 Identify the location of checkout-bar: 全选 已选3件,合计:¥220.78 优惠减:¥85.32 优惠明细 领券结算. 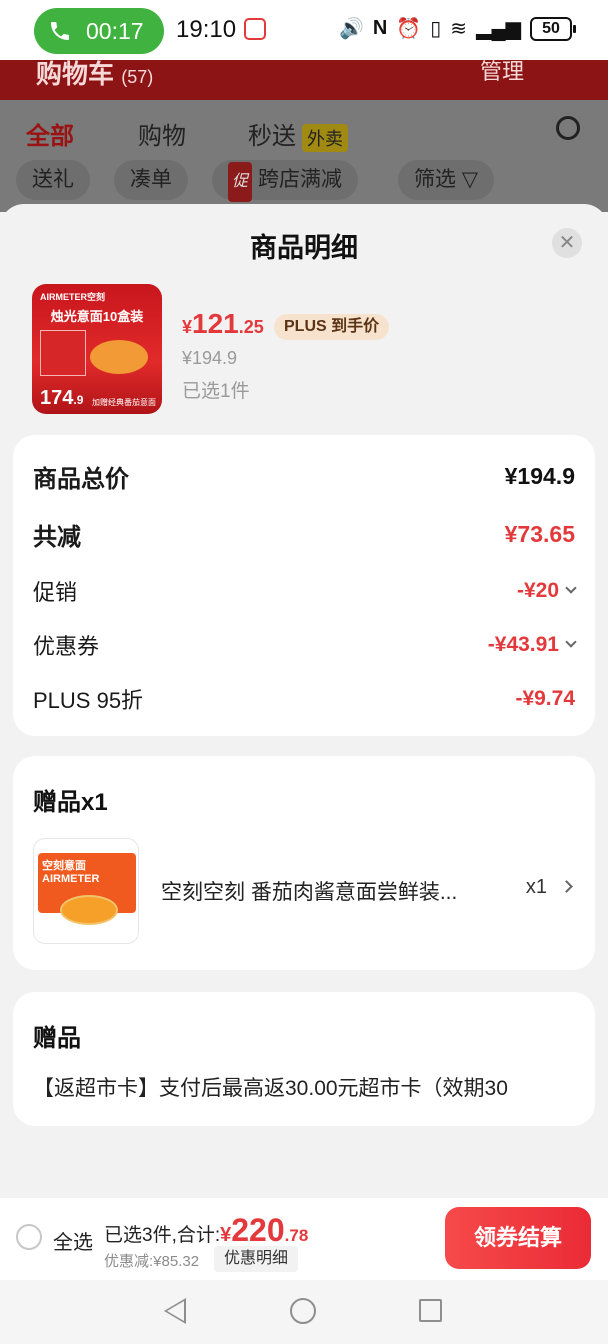
(304, 1239).